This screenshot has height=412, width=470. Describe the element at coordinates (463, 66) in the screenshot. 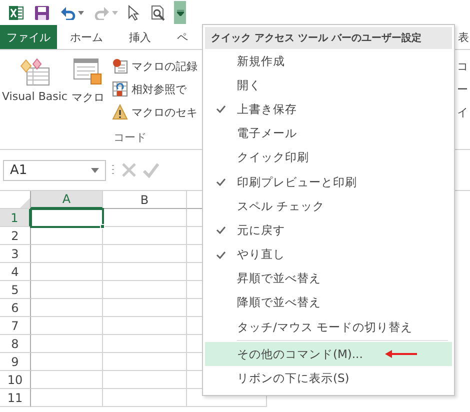

I see `ribbon-button: コ` at that location.